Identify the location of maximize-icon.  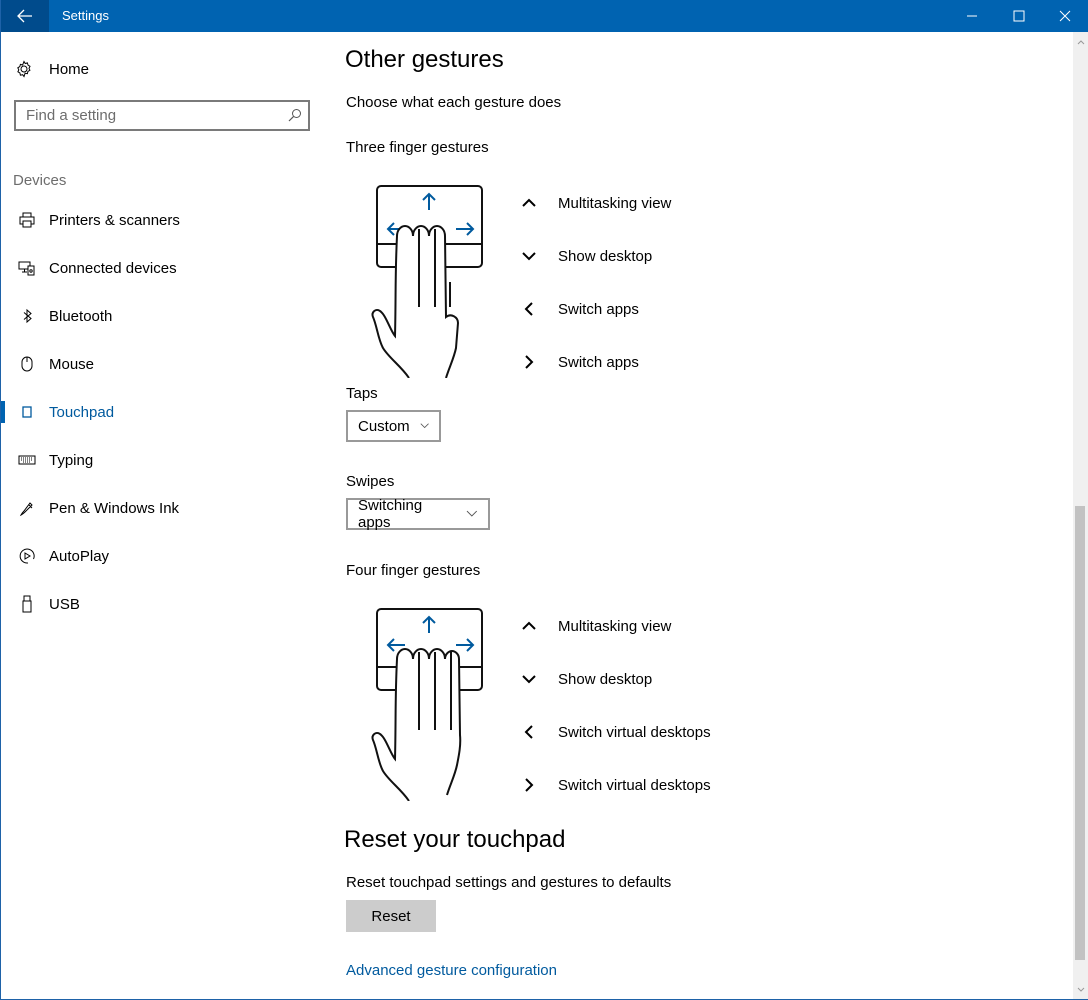
(1019, 16).